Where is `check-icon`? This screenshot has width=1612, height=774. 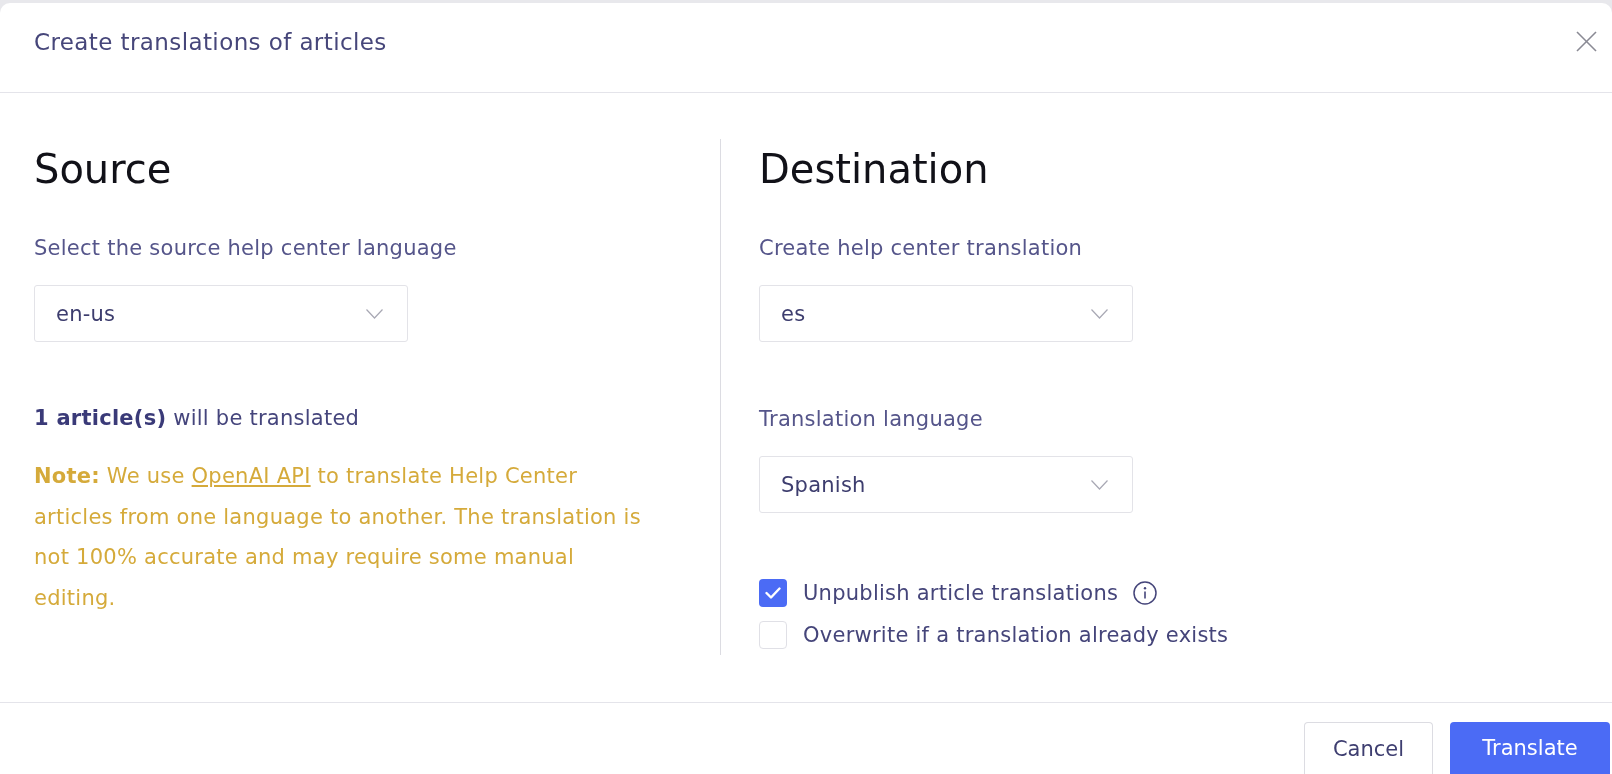 check-icon is located at coordinates (773, 593).